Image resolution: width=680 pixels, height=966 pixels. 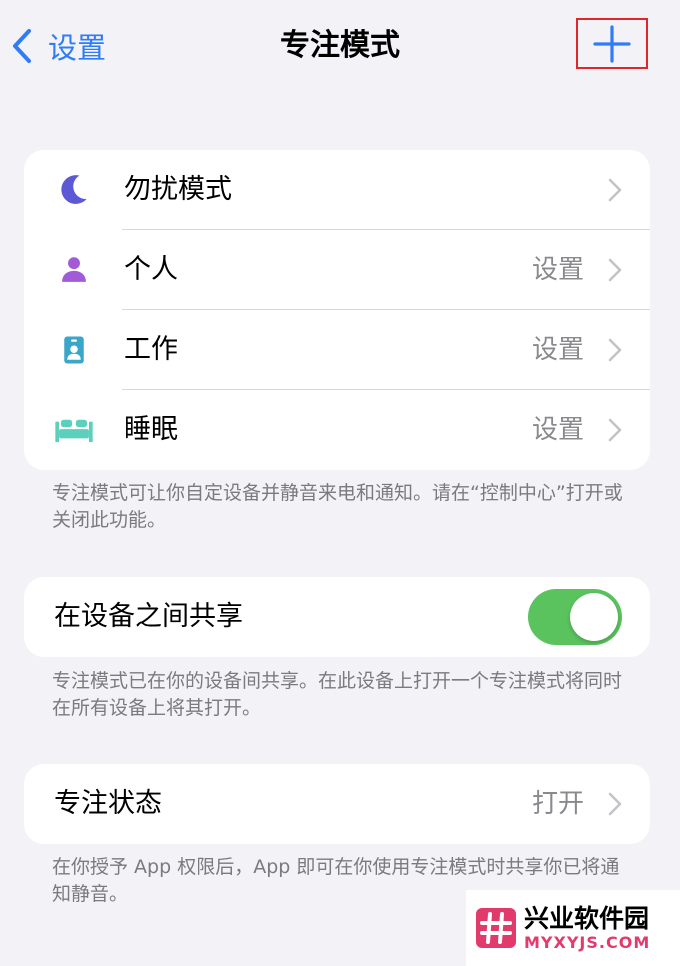 What do you see at coordinates (74, 270) in the screenshot?
I see `person-icon` at bounding box center [74, 270].